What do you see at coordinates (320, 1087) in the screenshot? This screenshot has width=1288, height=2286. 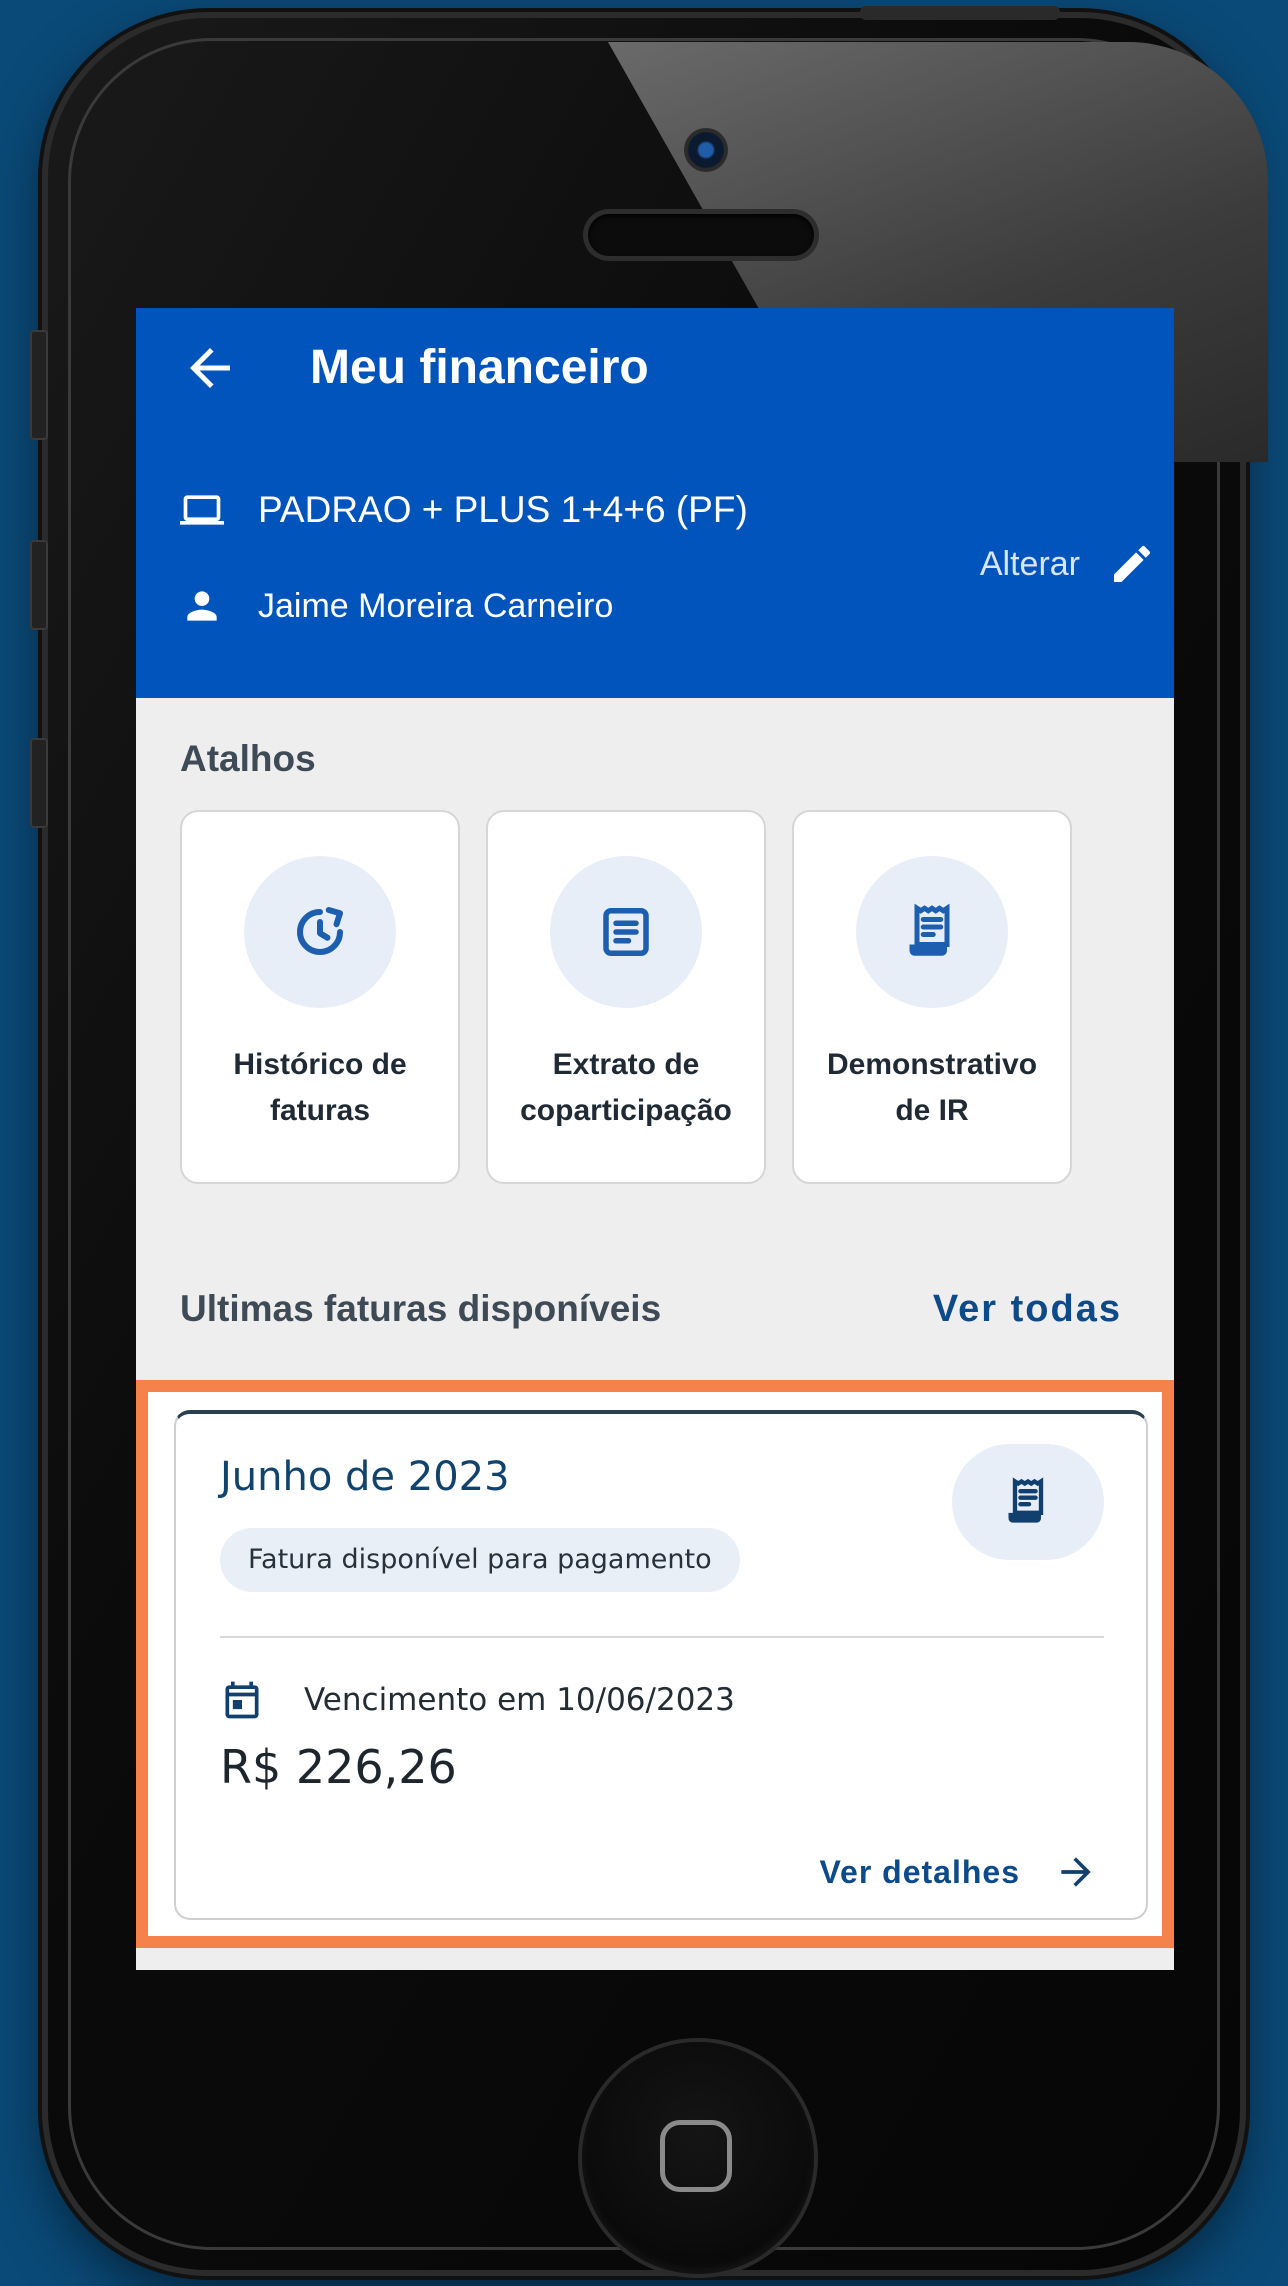 I see `shortcut-label: Histórico de faturas` at bounding box center [320, 1087].